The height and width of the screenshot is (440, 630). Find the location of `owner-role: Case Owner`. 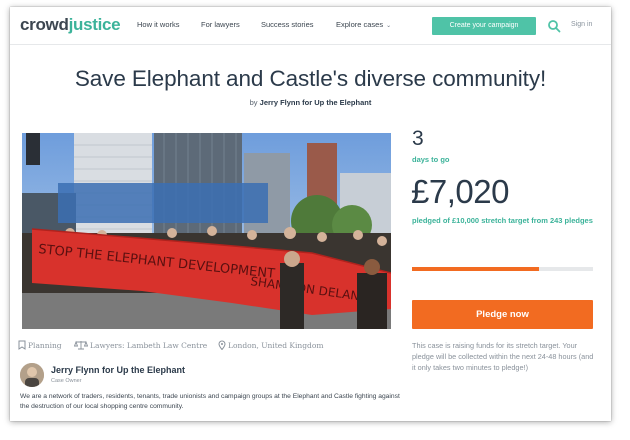

owner-role: Case Owner is located at coordinates (66, 381).